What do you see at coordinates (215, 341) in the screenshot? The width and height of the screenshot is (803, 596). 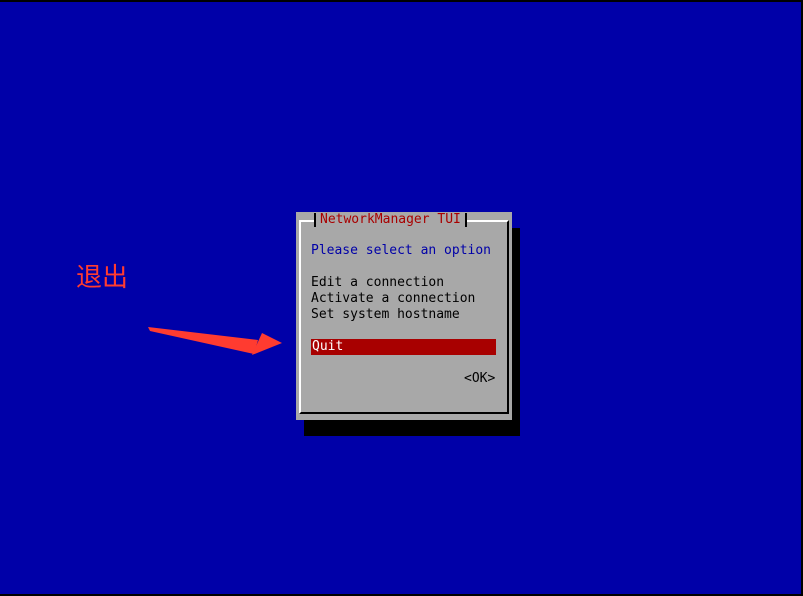 I see `annotation-arrow-icon` at bounding box center [215, 341].